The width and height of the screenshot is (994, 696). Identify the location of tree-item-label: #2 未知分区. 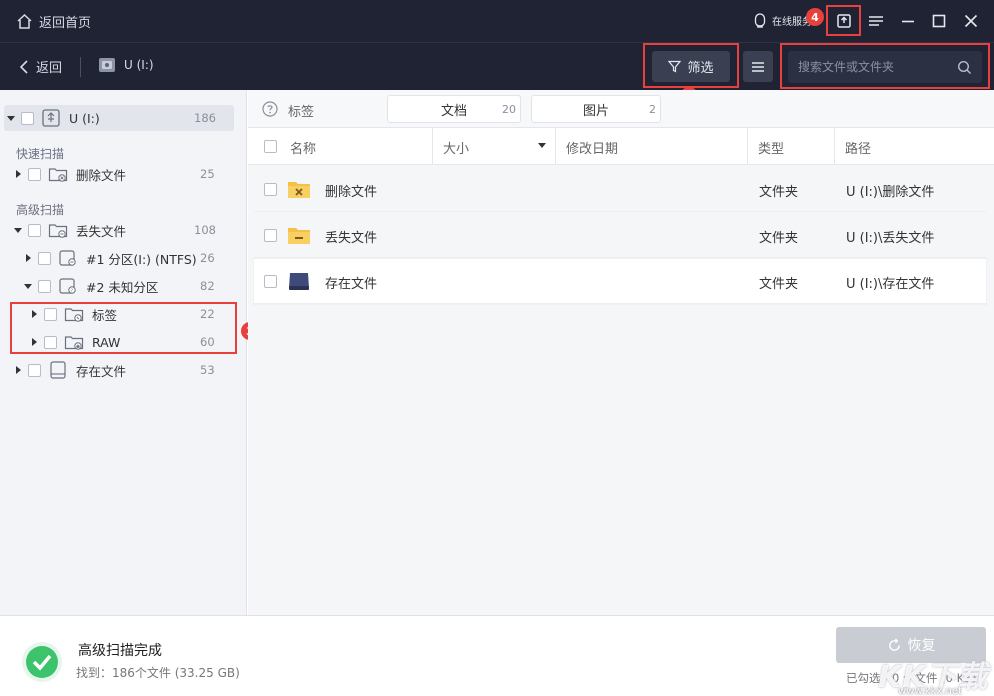
(122, 287).